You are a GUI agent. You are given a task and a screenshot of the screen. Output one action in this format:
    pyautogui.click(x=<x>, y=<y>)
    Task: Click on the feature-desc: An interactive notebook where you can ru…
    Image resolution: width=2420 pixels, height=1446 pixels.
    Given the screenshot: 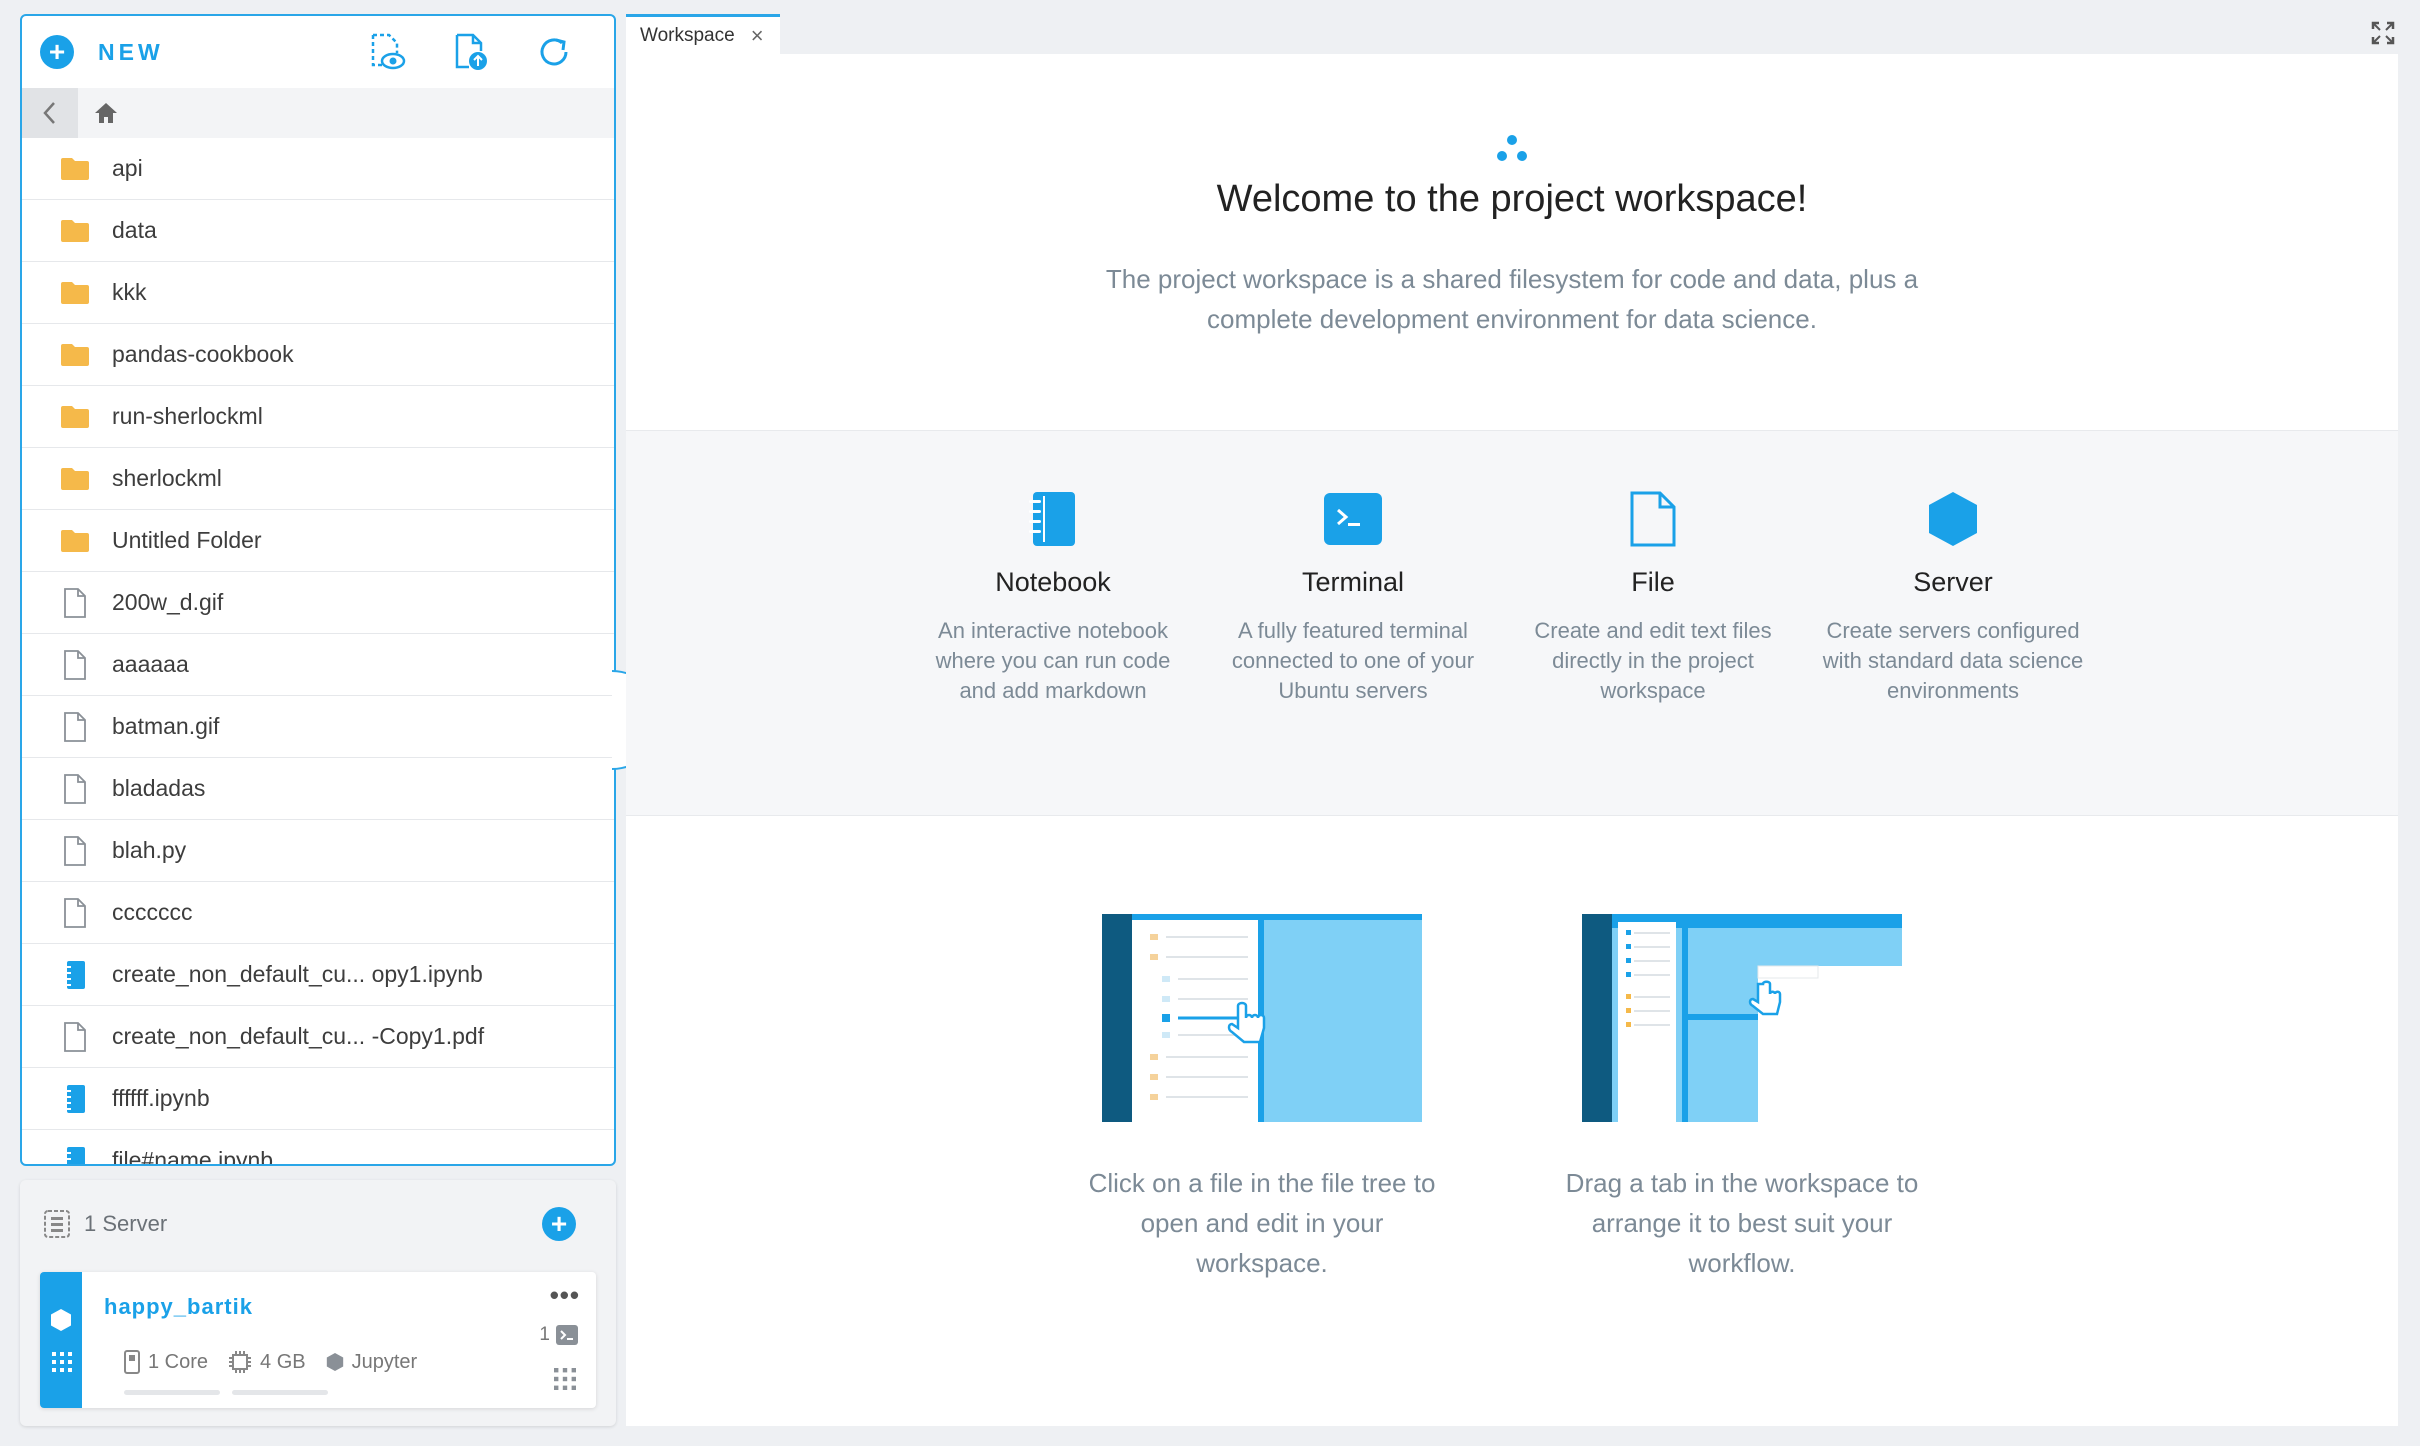 What is the action you would take?
    pyautogui.click(x=1053, y=660)
    